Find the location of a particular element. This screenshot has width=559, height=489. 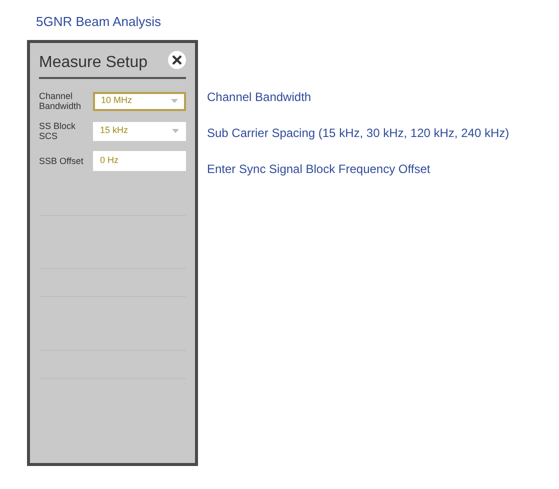

annotation-text: Enter Sync Signal Block Frequency Offset is located at coordinates (319, 169).